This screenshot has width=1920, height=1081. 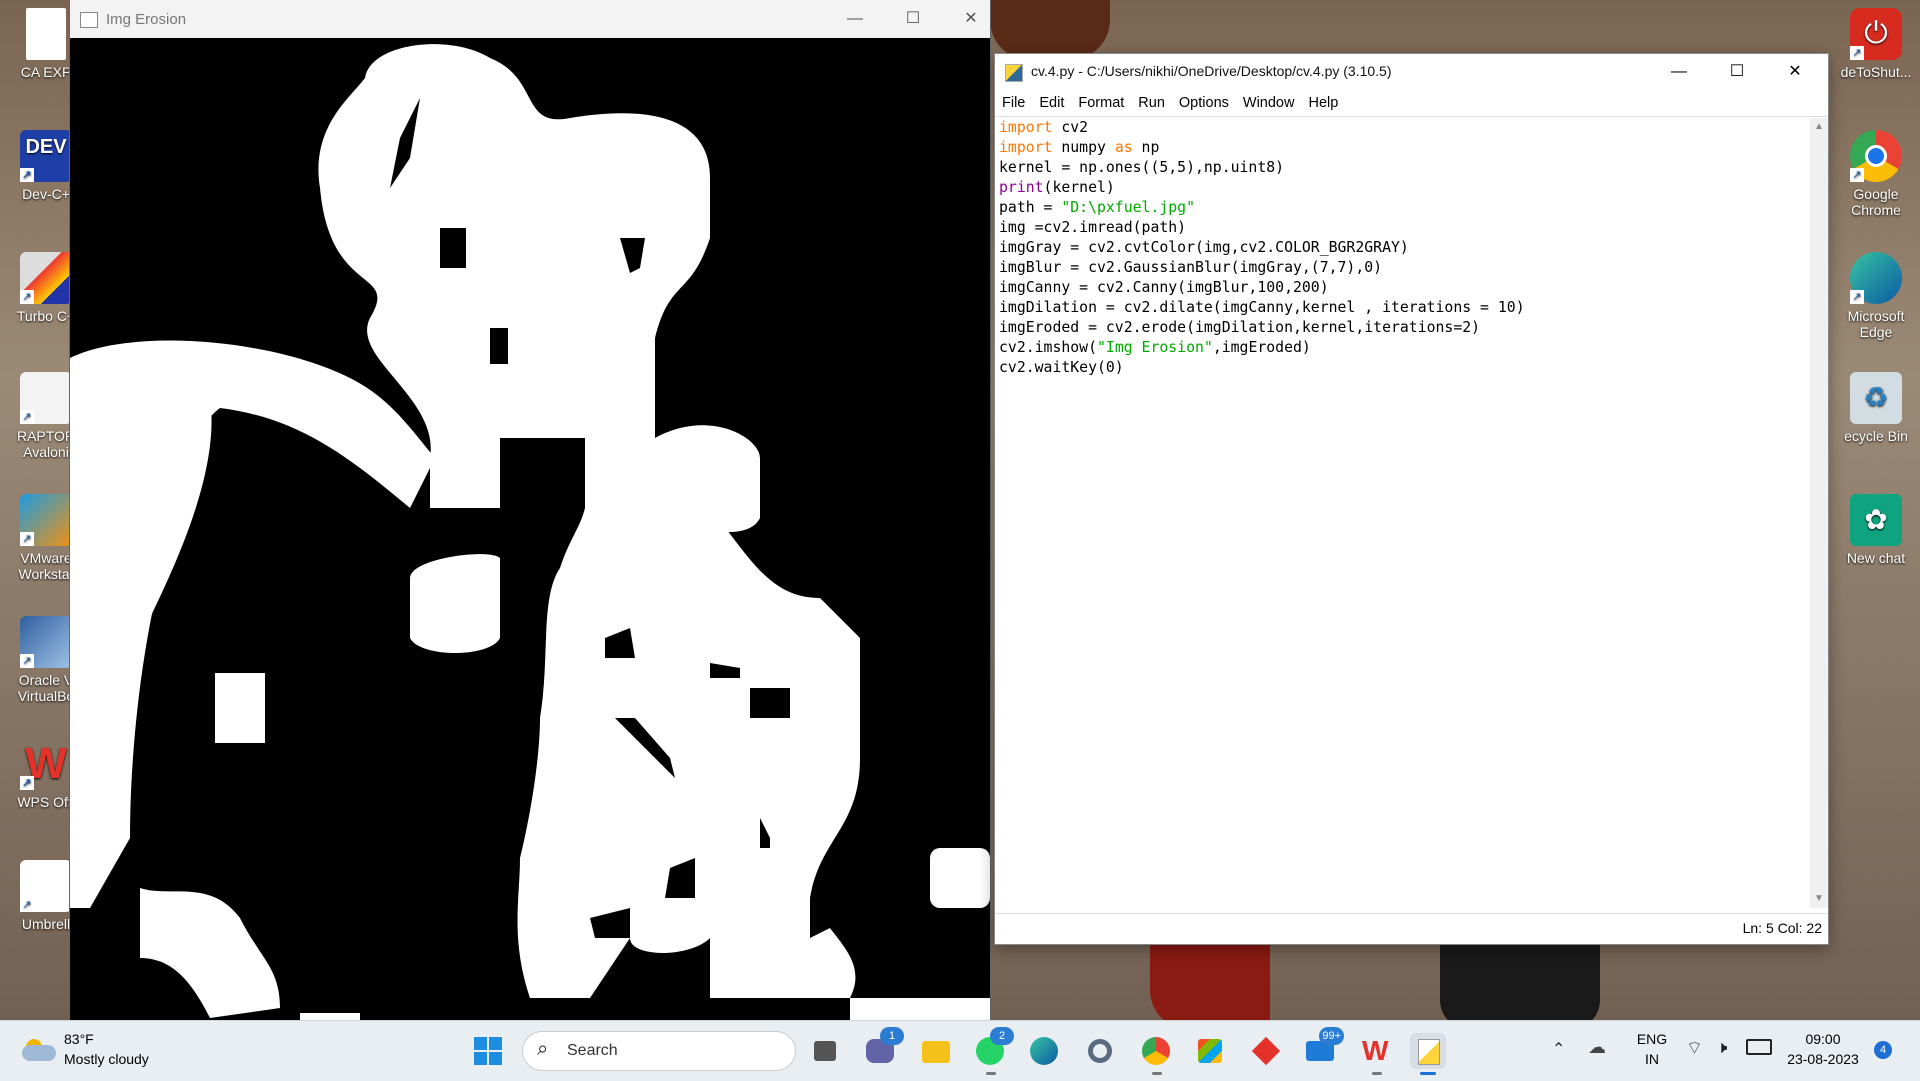 I want to click on task-view-icon, so click(x=825, y=1051).